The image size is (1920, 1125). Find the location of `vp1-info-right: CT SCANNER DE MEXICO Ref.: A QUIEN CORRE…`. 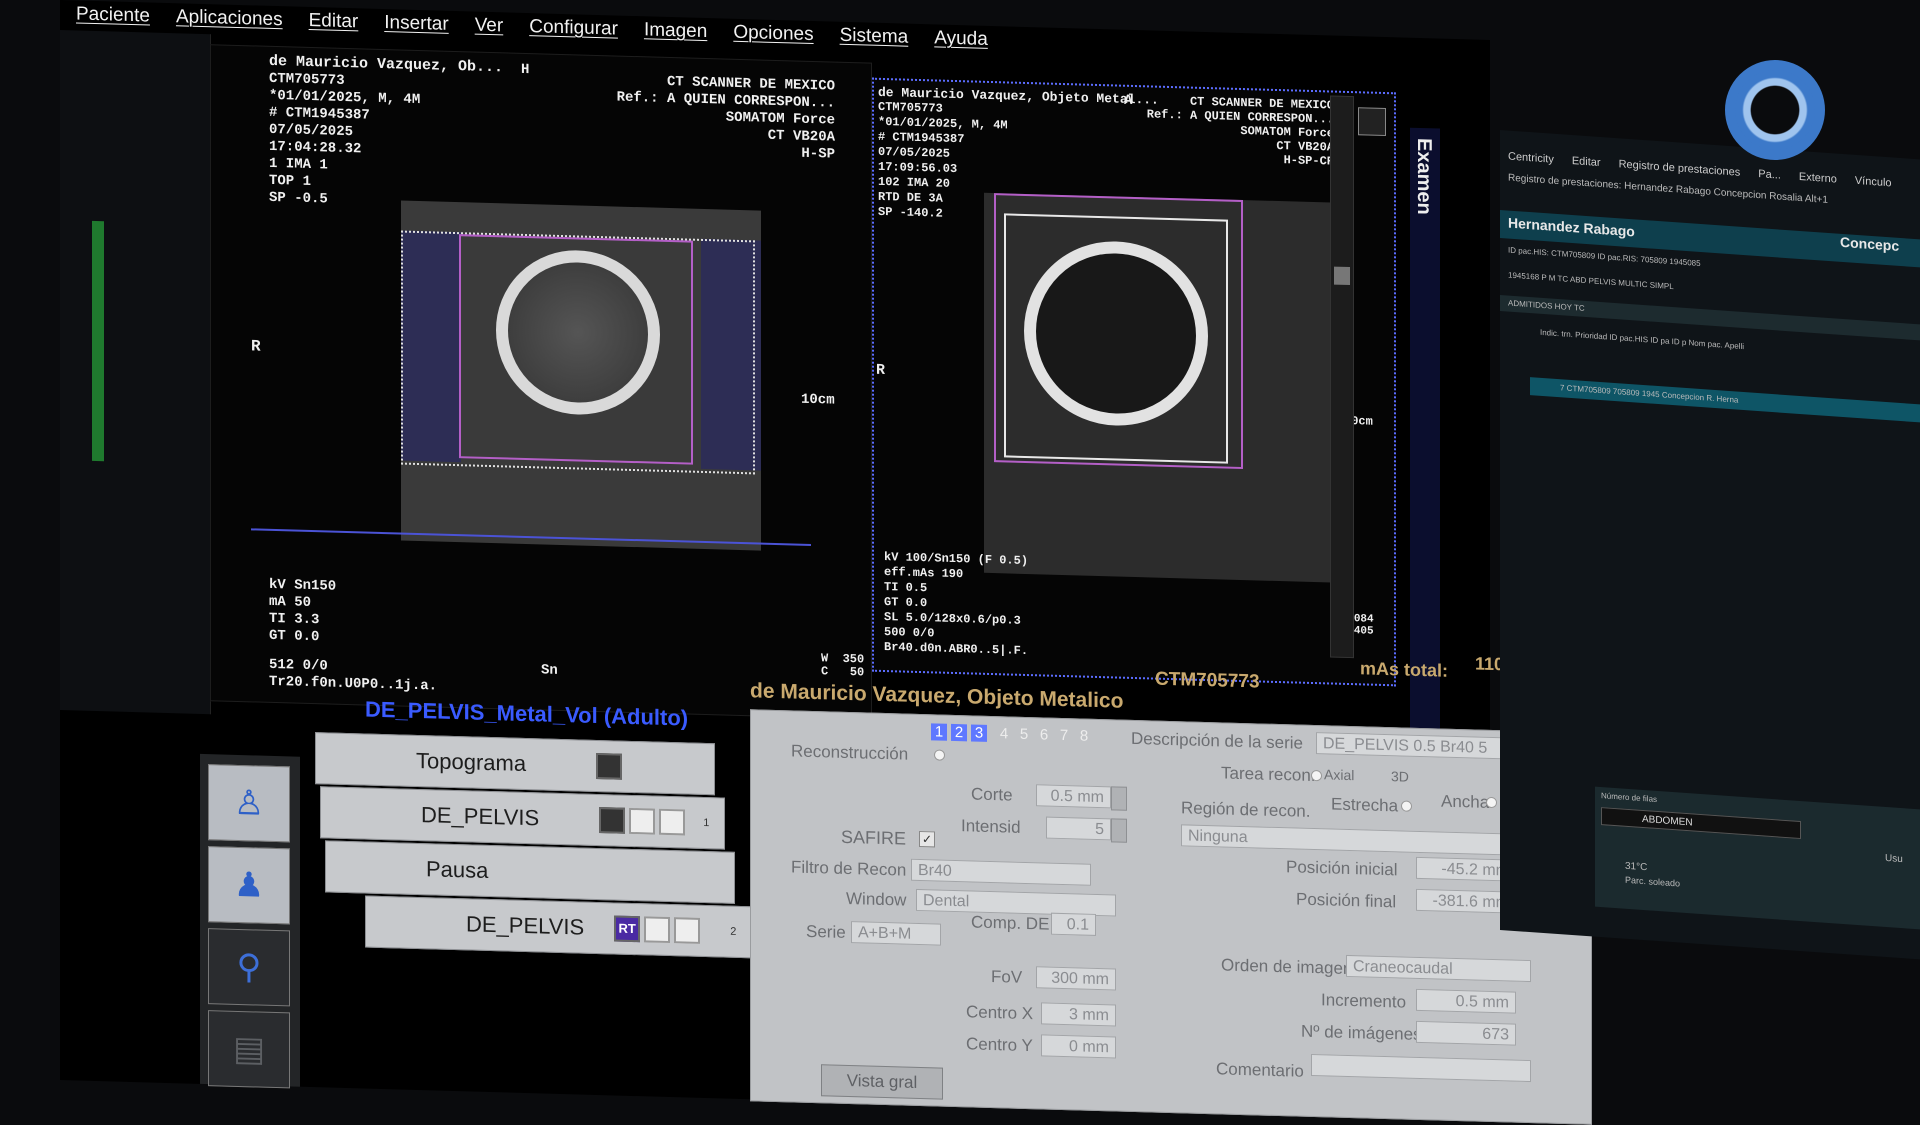

vp1-info-right: CT SCANNER DE MEXICO Ref.: A QUIEN CORRE… is located at coordinates (725, 118).